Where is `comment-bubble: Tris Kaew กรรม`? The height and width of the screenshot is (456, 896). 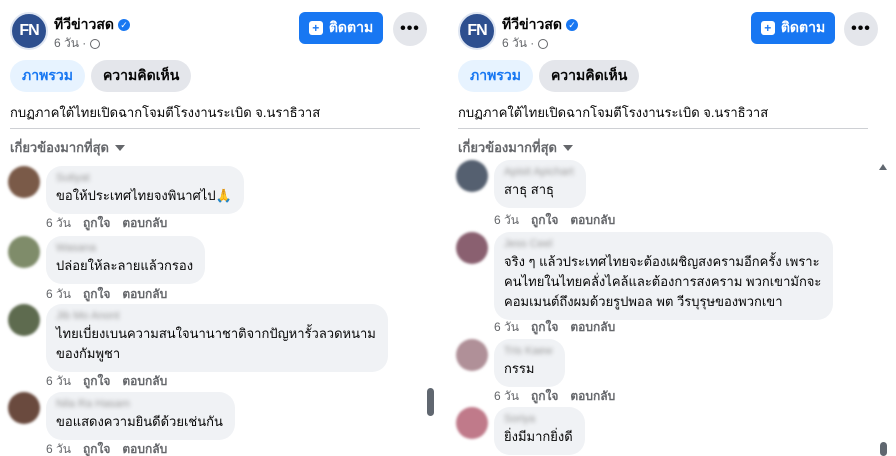 comment-bubble: Tris Kaew กรรม is located at coordinates (529, 363).